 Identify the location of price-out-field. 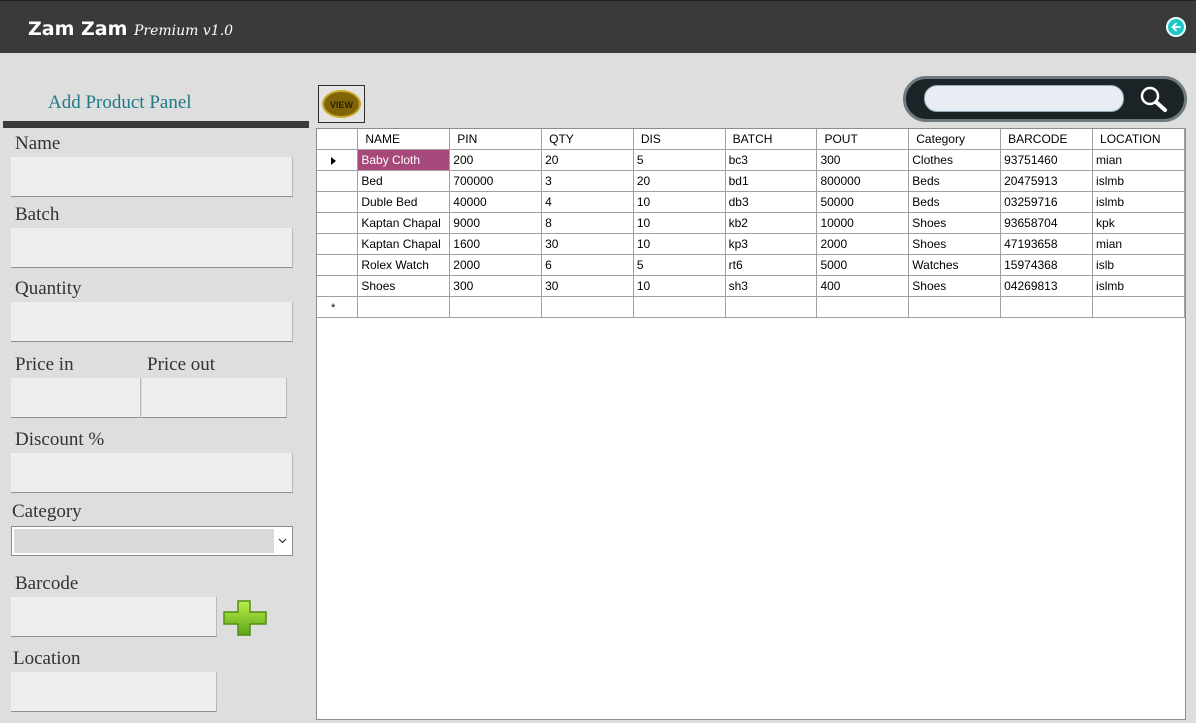
(214, 398).